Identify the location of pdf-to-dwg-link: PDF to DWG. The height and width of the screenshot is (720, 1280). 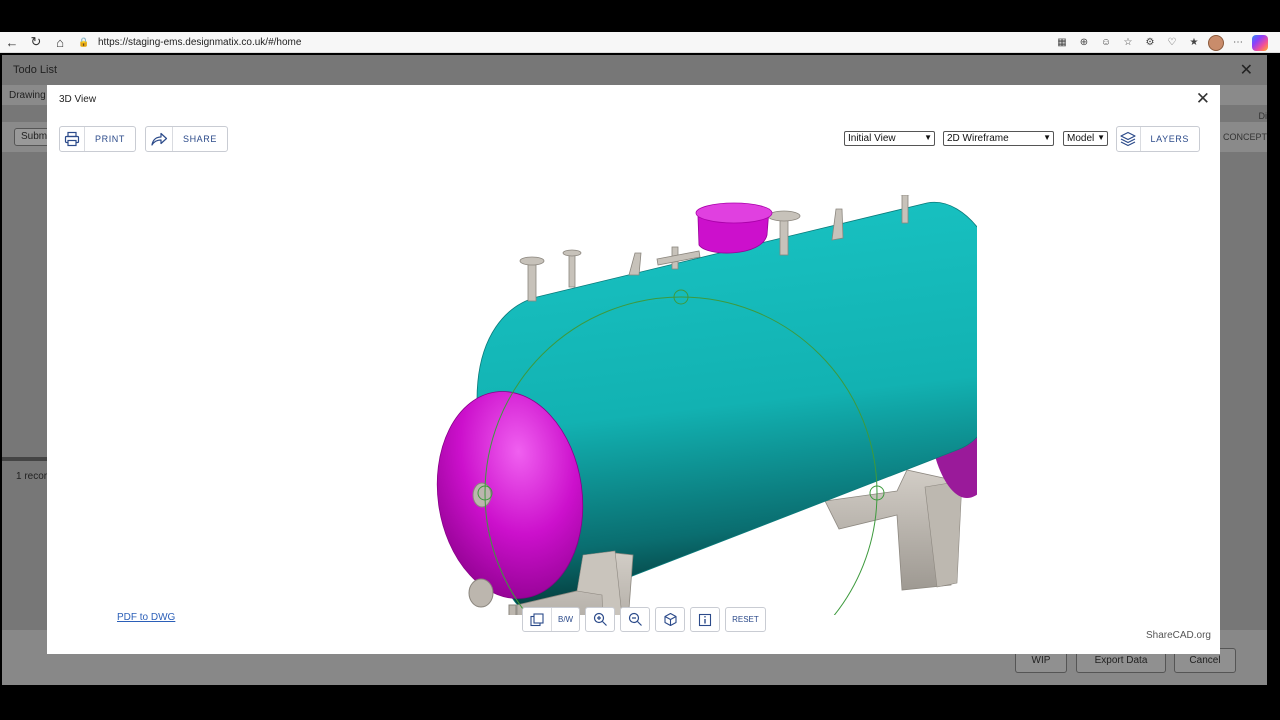
(146, 617).